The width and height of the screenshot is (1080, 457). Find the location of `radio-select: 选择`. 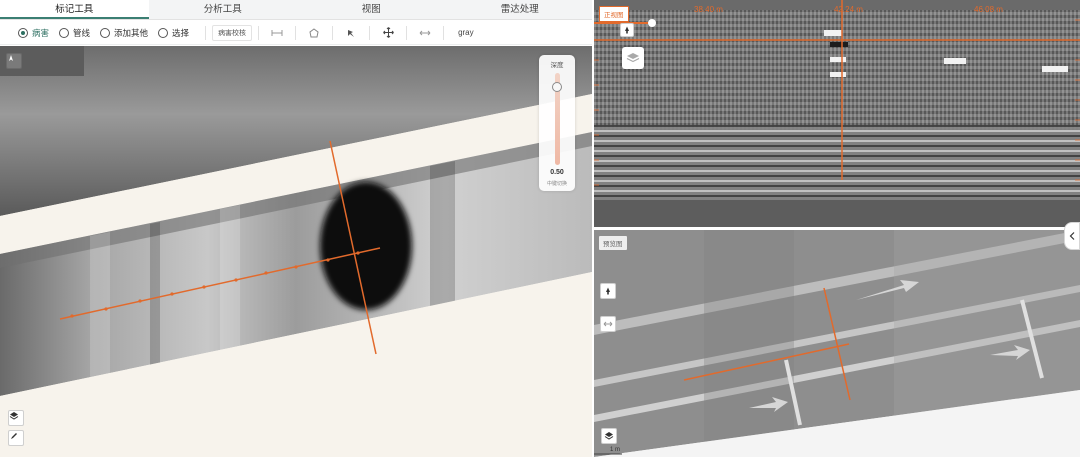

radio-select: 选择 is located at coordinates (173, 33).